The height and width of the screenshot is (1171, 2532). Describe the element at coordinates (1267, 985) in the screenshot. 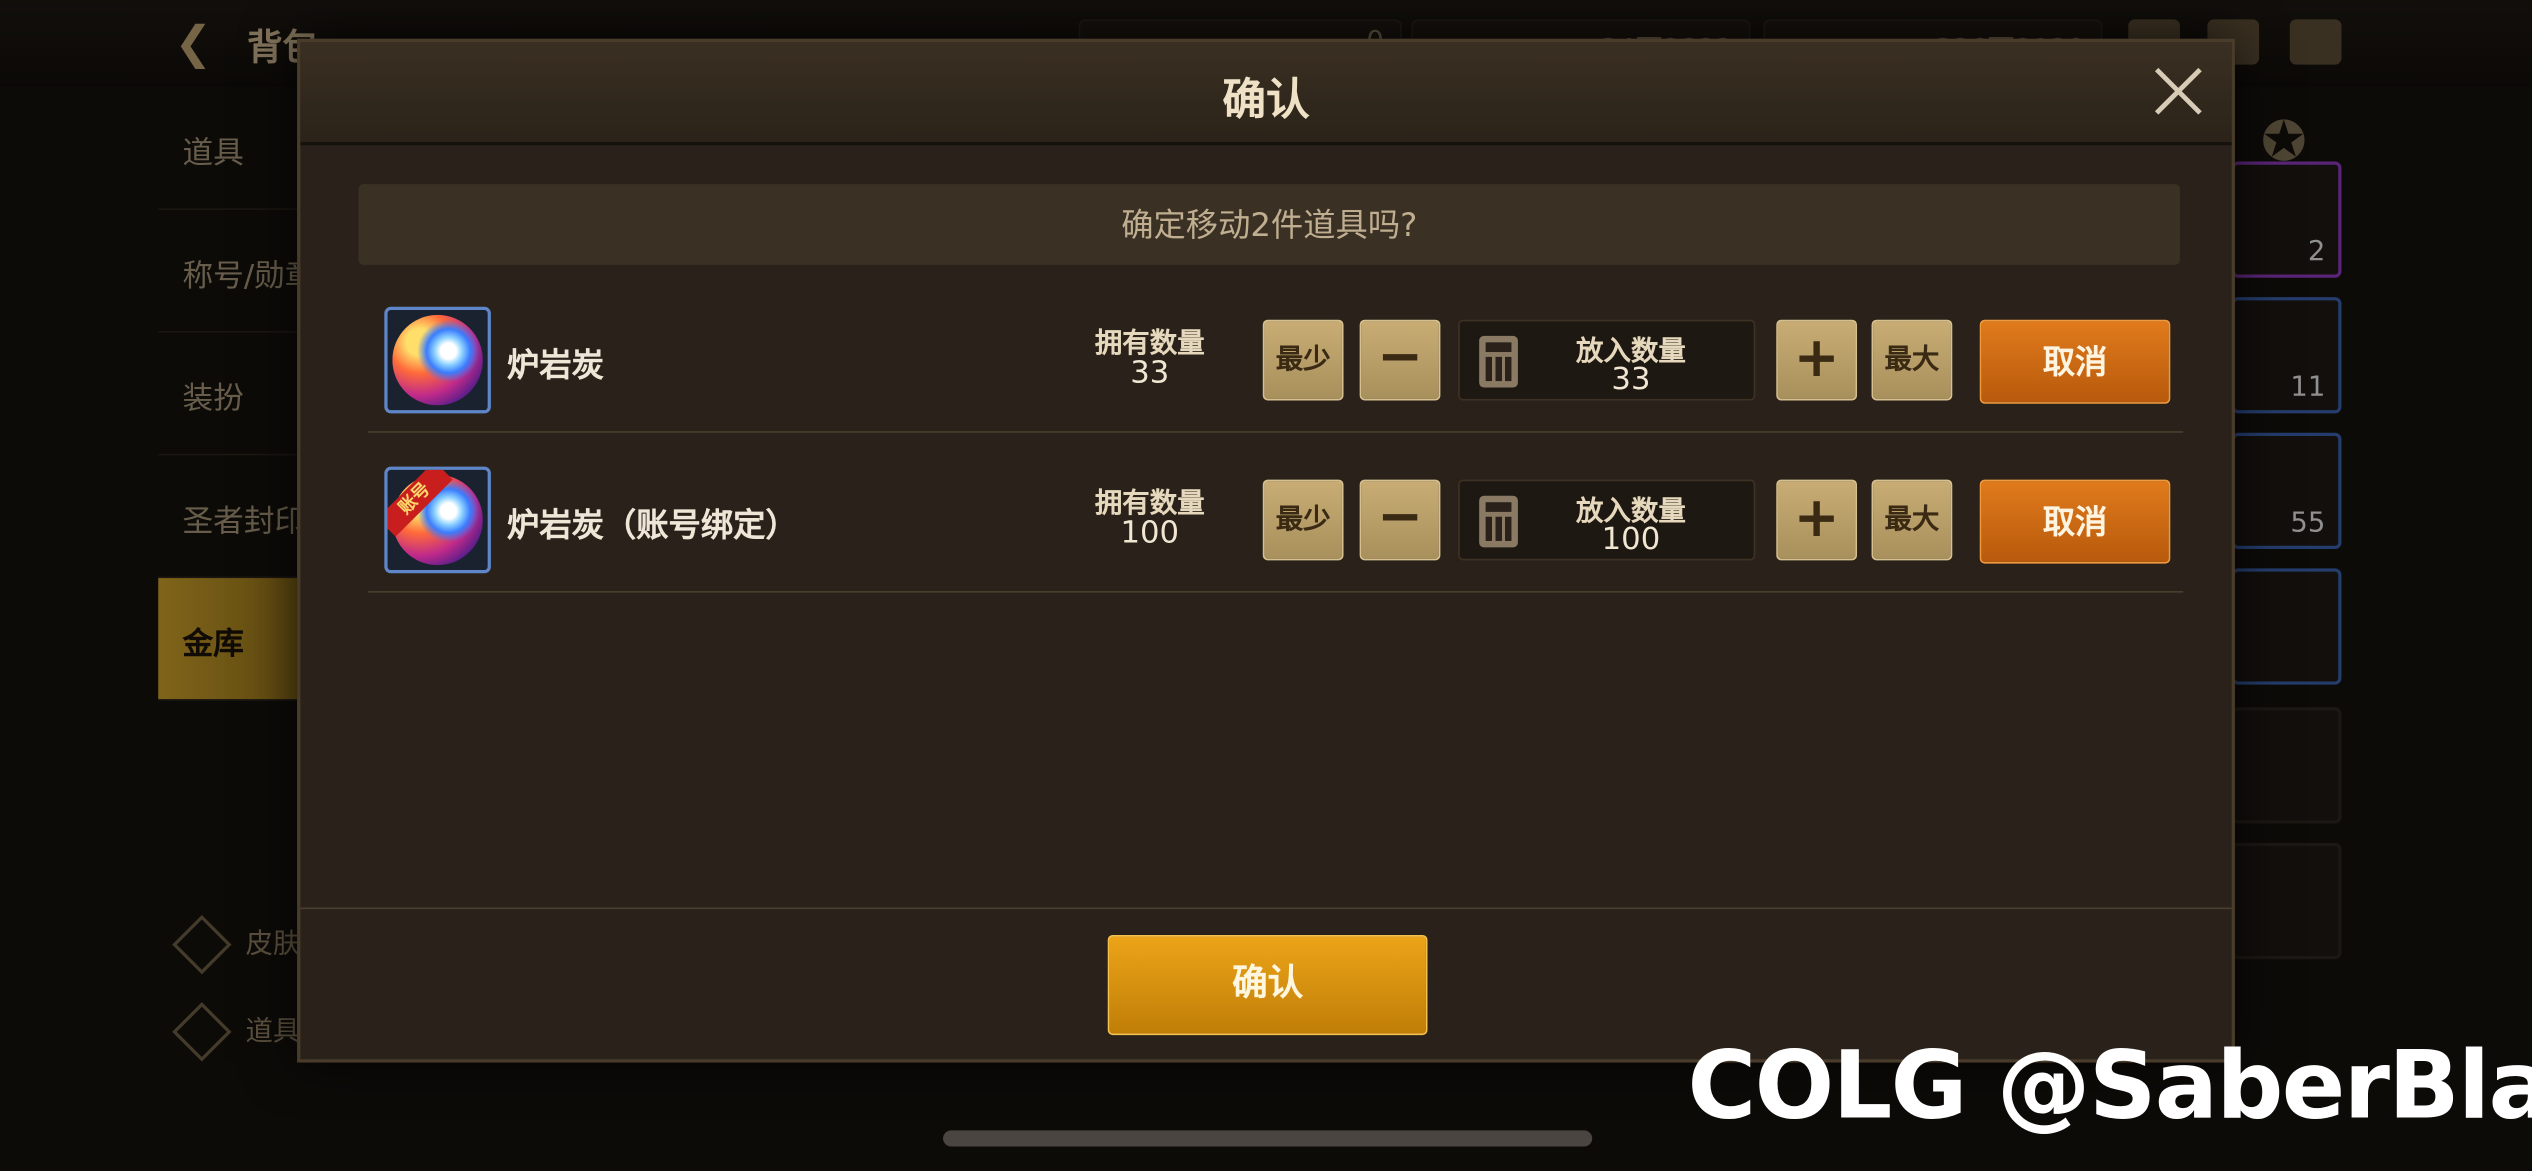

I see `confirm-button: 确认` at that location.